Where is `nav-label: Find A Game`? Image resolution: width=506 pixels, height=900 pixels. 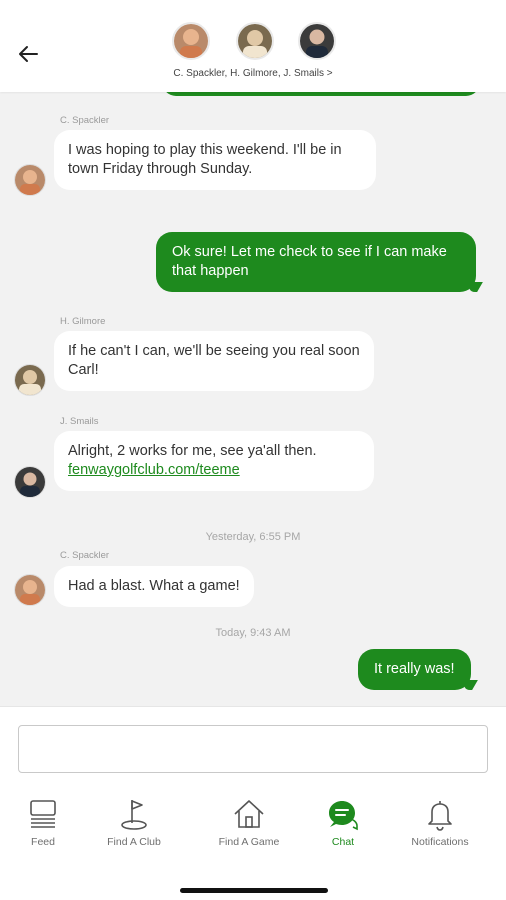 nav-label: Find A Game is located at coordinates (249, 842).